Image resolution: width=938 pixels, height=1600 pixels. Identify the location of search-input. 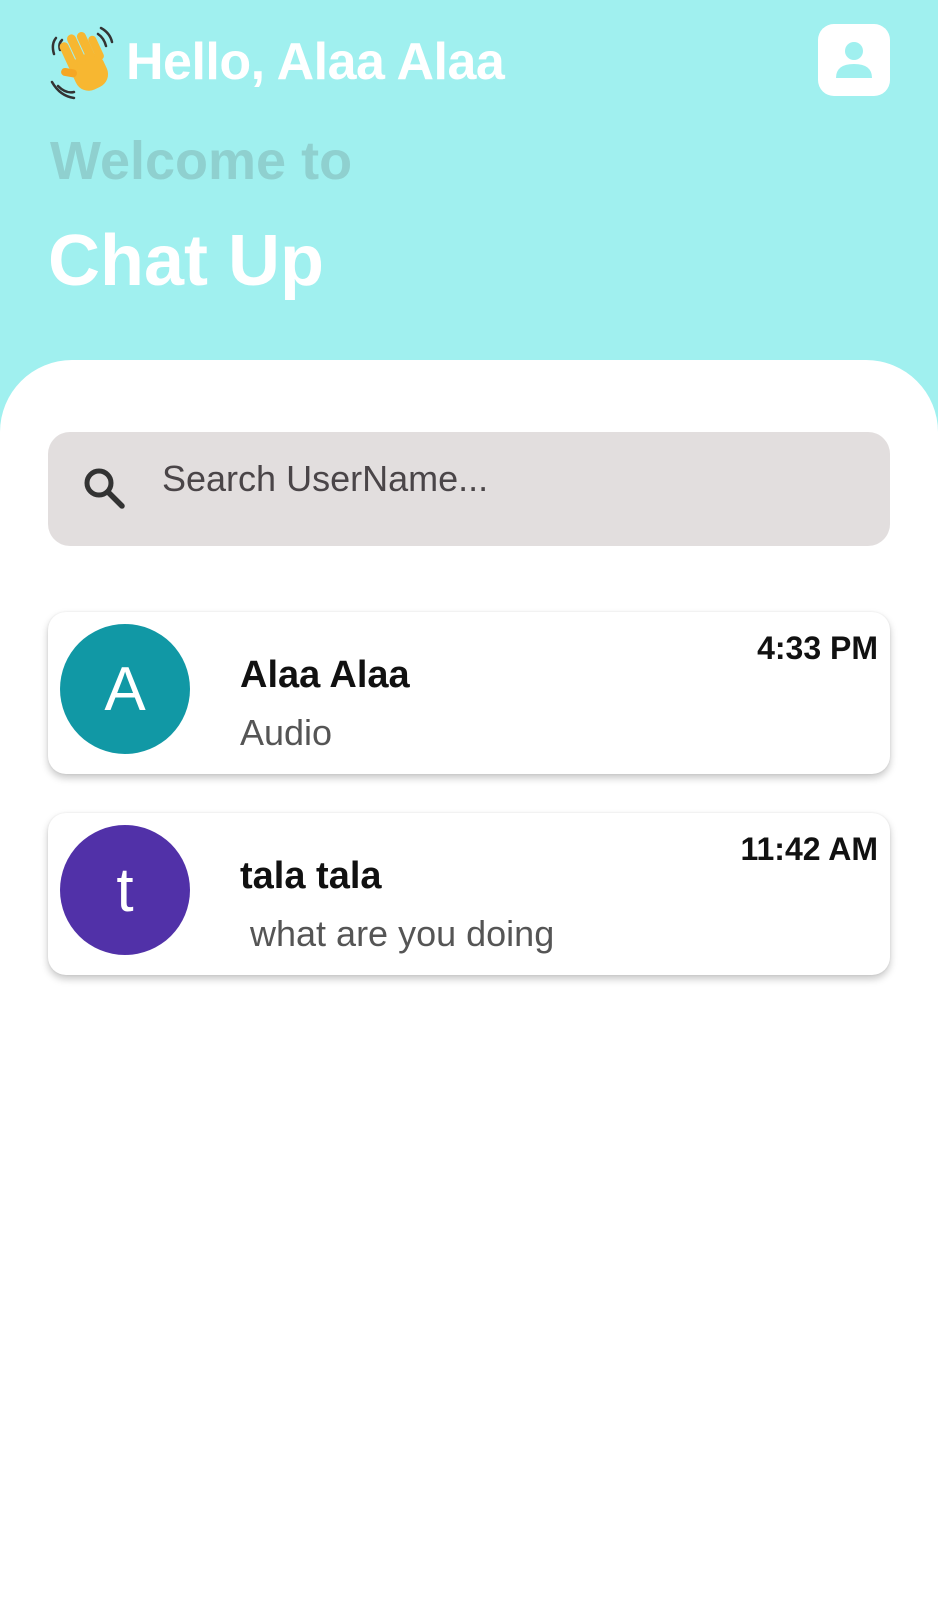
(512, 479).